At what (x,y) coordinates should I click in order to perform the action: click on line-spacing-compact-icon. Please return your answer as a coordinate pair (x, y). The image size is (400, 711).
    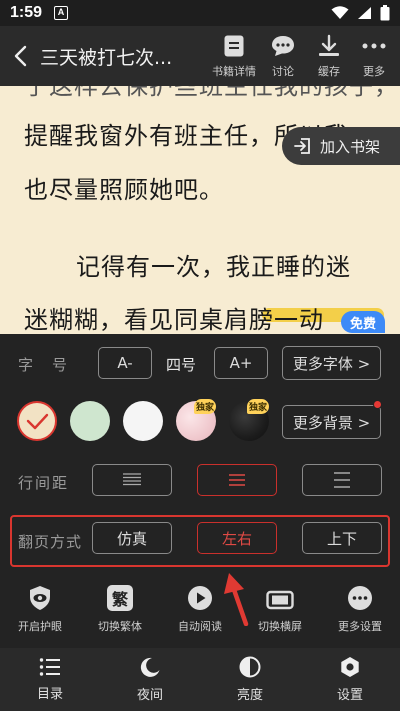
    Looking at the image, I should click on (132, 479).